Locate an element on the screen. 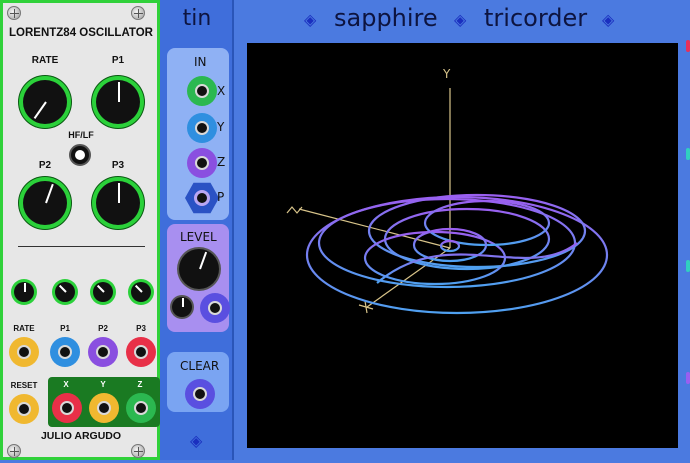  p3-cv-label: P3 is located at coordinates (141, 328).